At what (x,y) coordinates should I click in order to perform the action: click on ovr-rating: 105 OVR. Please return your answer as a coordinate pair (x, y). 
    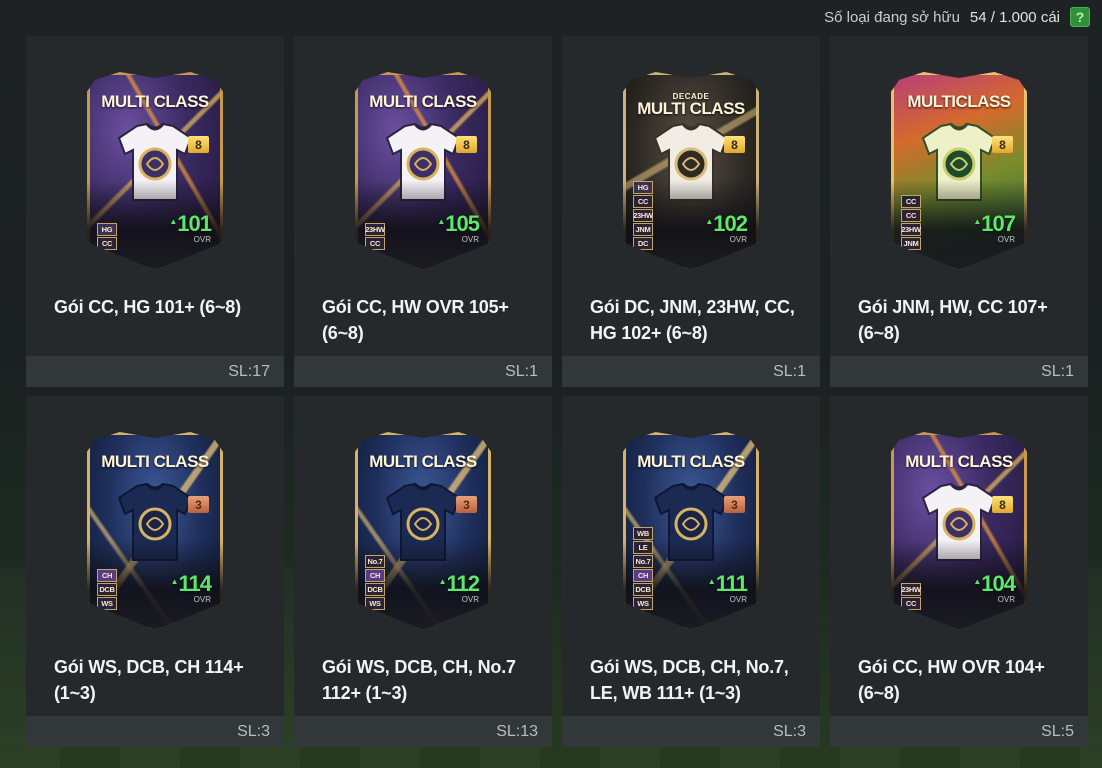
    Looking at the image, I should click on (458, 228).